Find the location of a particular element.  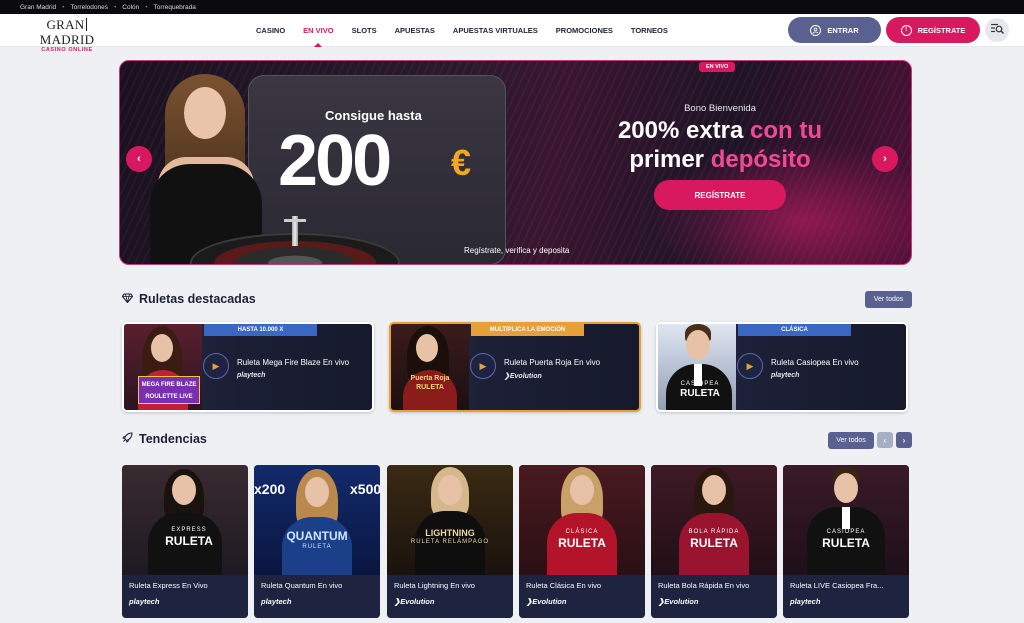

featured-tag: CLÁSICA is located at coordinates (794, 330).